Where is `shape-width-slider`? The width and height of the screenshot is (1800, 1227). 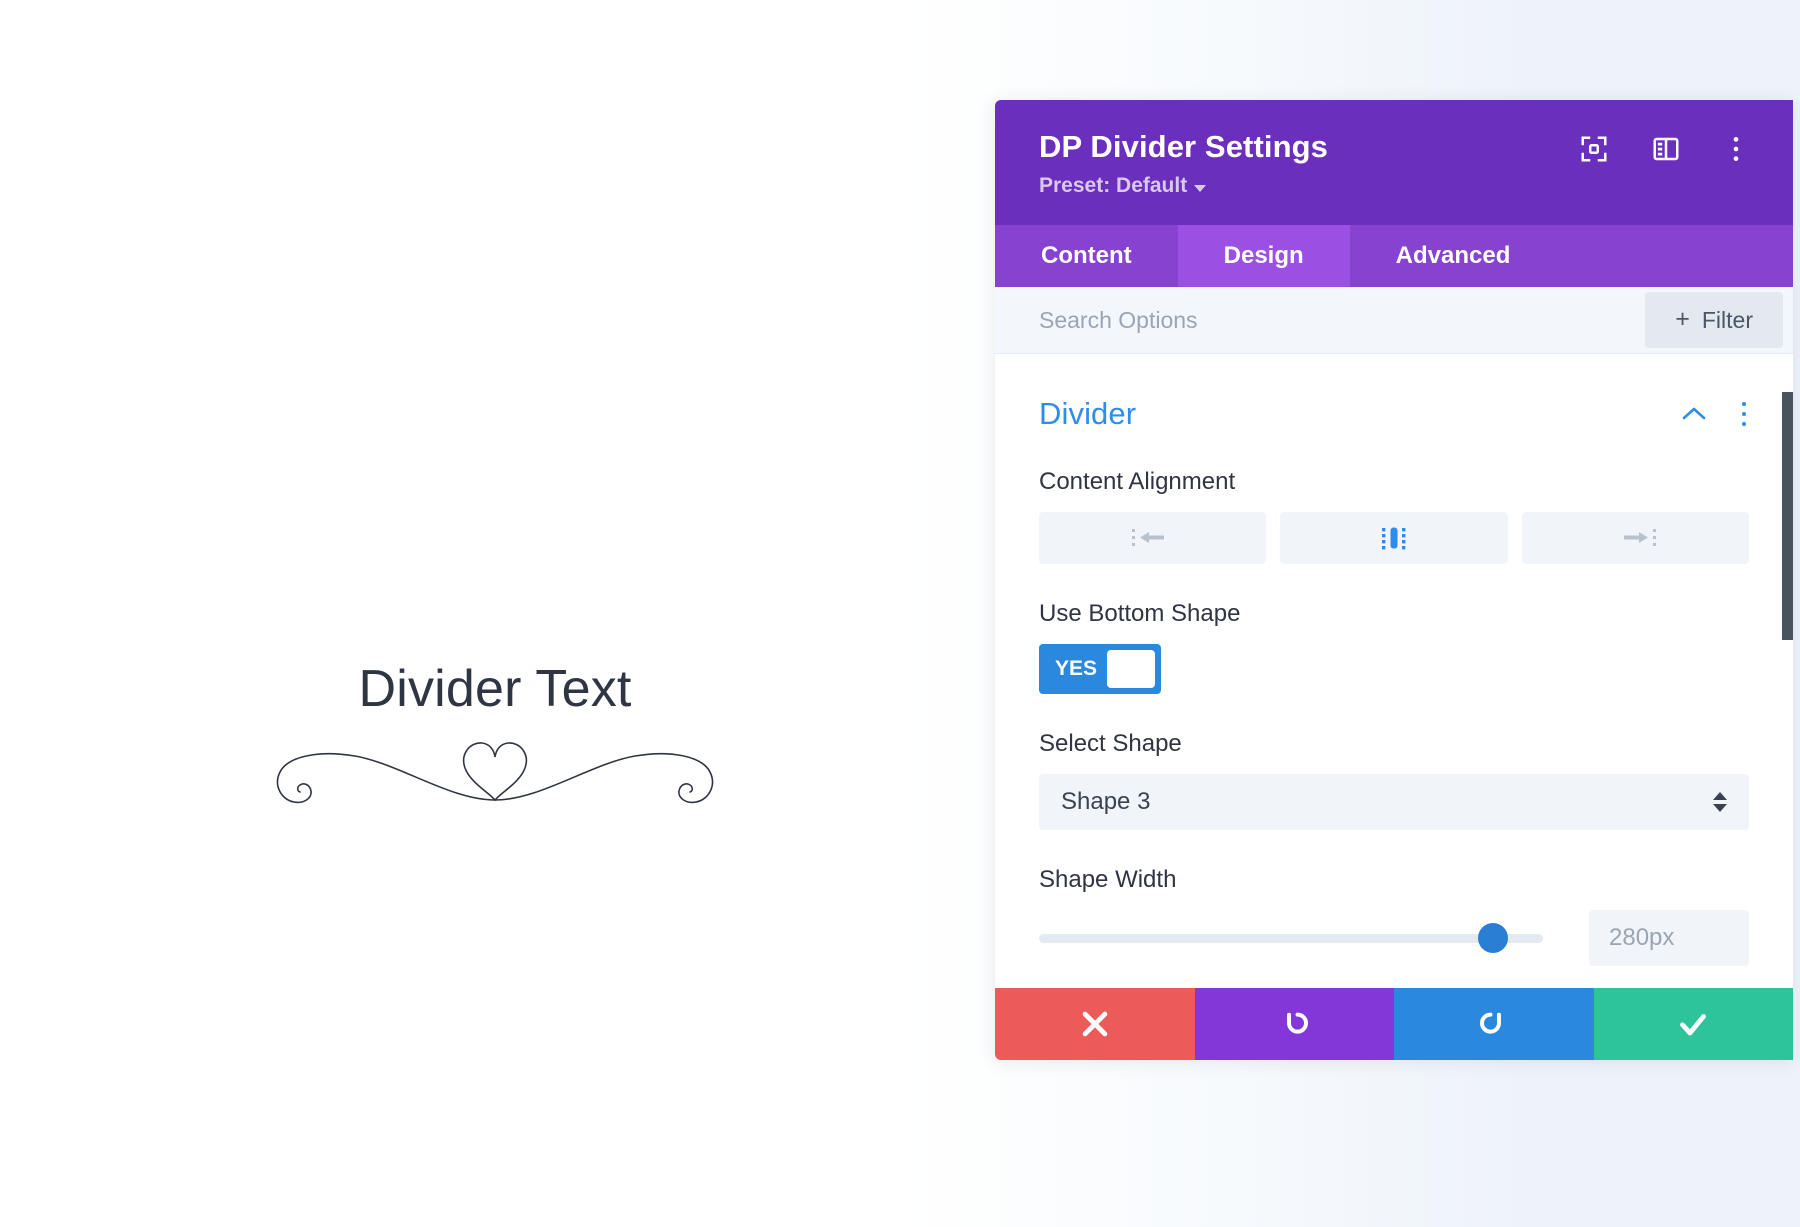
shape-width-slider is located at coordinates (1314, 938).